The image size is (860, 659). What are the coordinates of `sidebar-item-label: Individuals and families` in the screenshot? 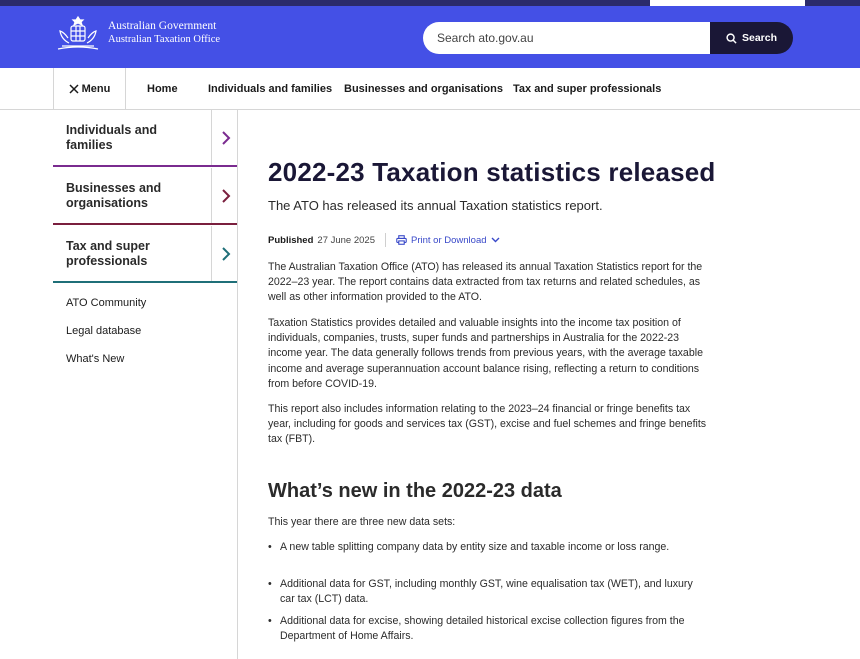 It's located at (111, 137).